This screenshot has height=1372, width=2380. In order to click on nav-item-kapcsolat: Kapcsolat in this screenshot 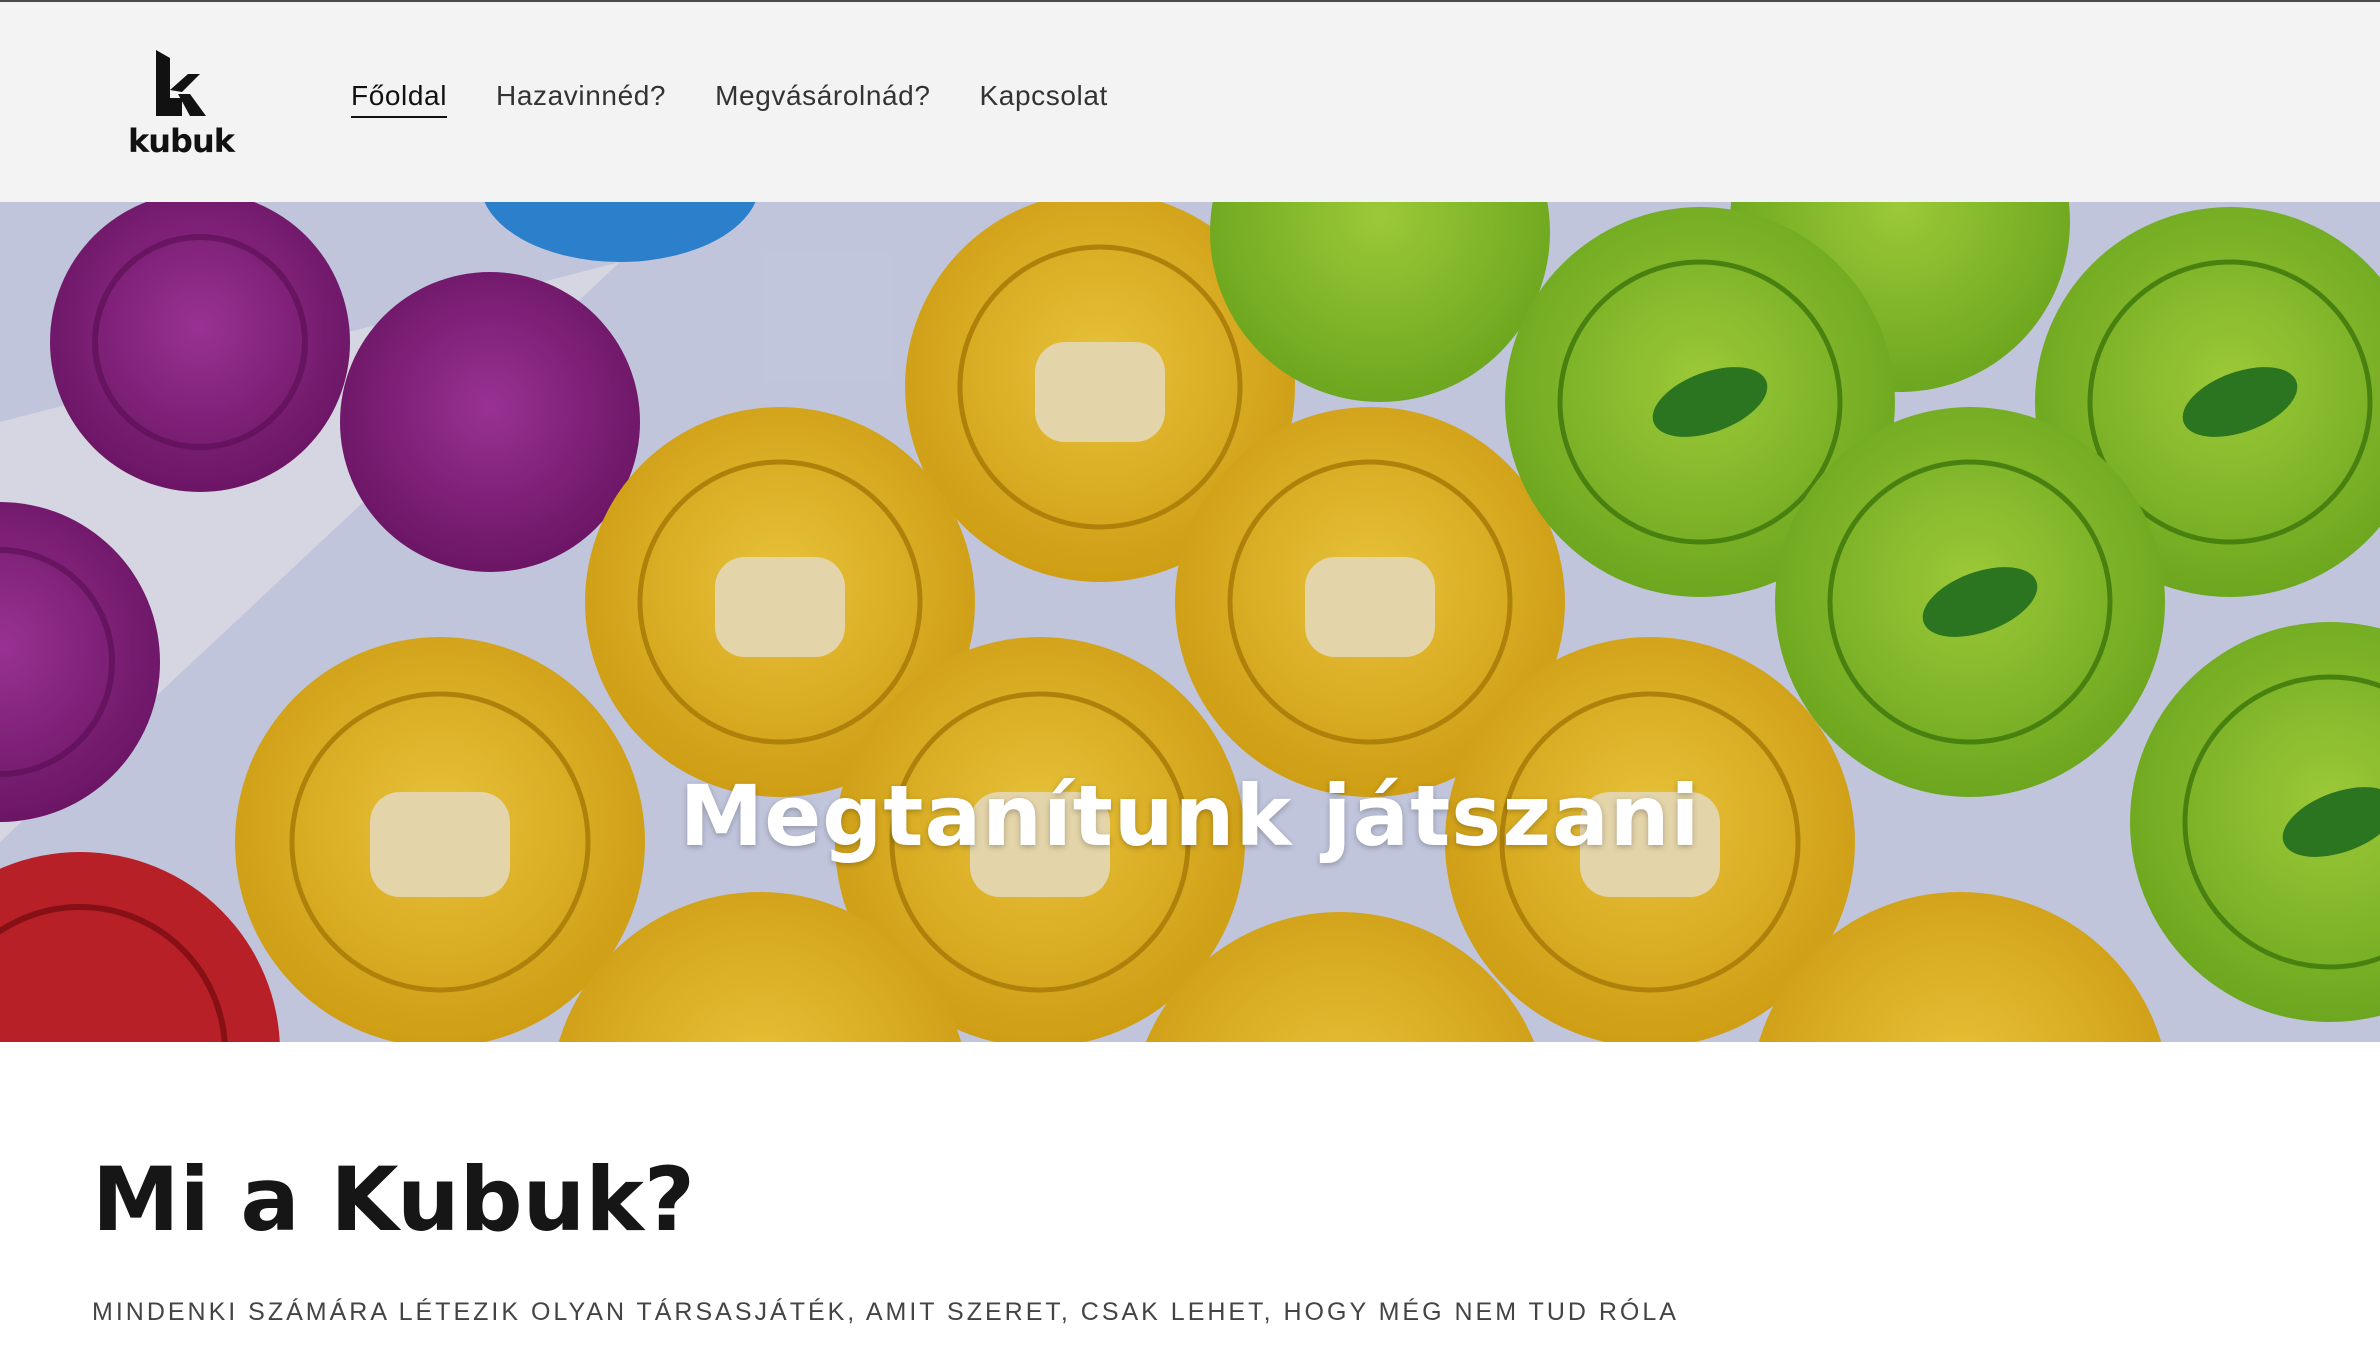, I will do `click(1044, 99)`.